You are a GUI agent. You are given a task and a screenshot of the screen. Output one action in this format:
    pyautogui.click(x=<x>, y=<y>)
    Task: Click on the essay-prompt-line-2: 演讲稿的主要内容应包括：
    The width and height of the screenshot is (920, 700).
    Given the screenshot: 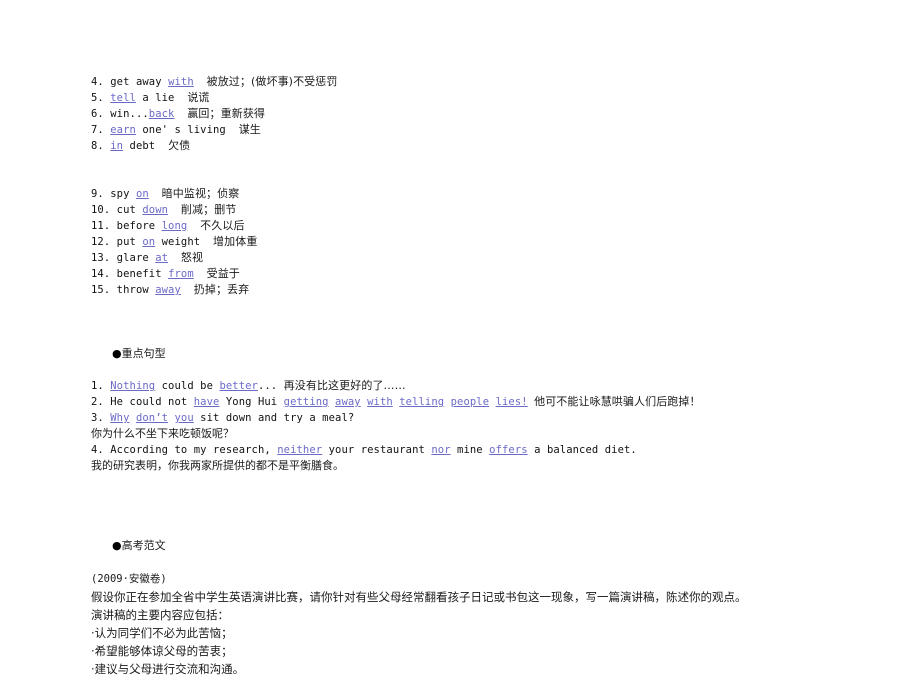 What is the action you would take?
    pyautogui.click(x=160, y=615)
    